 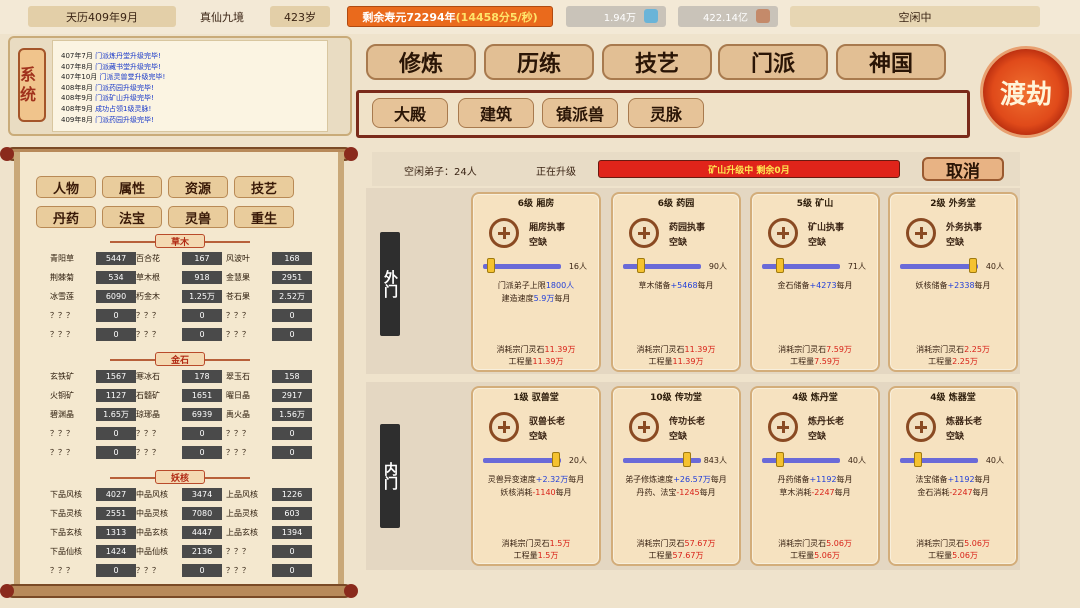 I want to click on output-line-1: 妖核储备+2338每月, so click(x=953, y=285).